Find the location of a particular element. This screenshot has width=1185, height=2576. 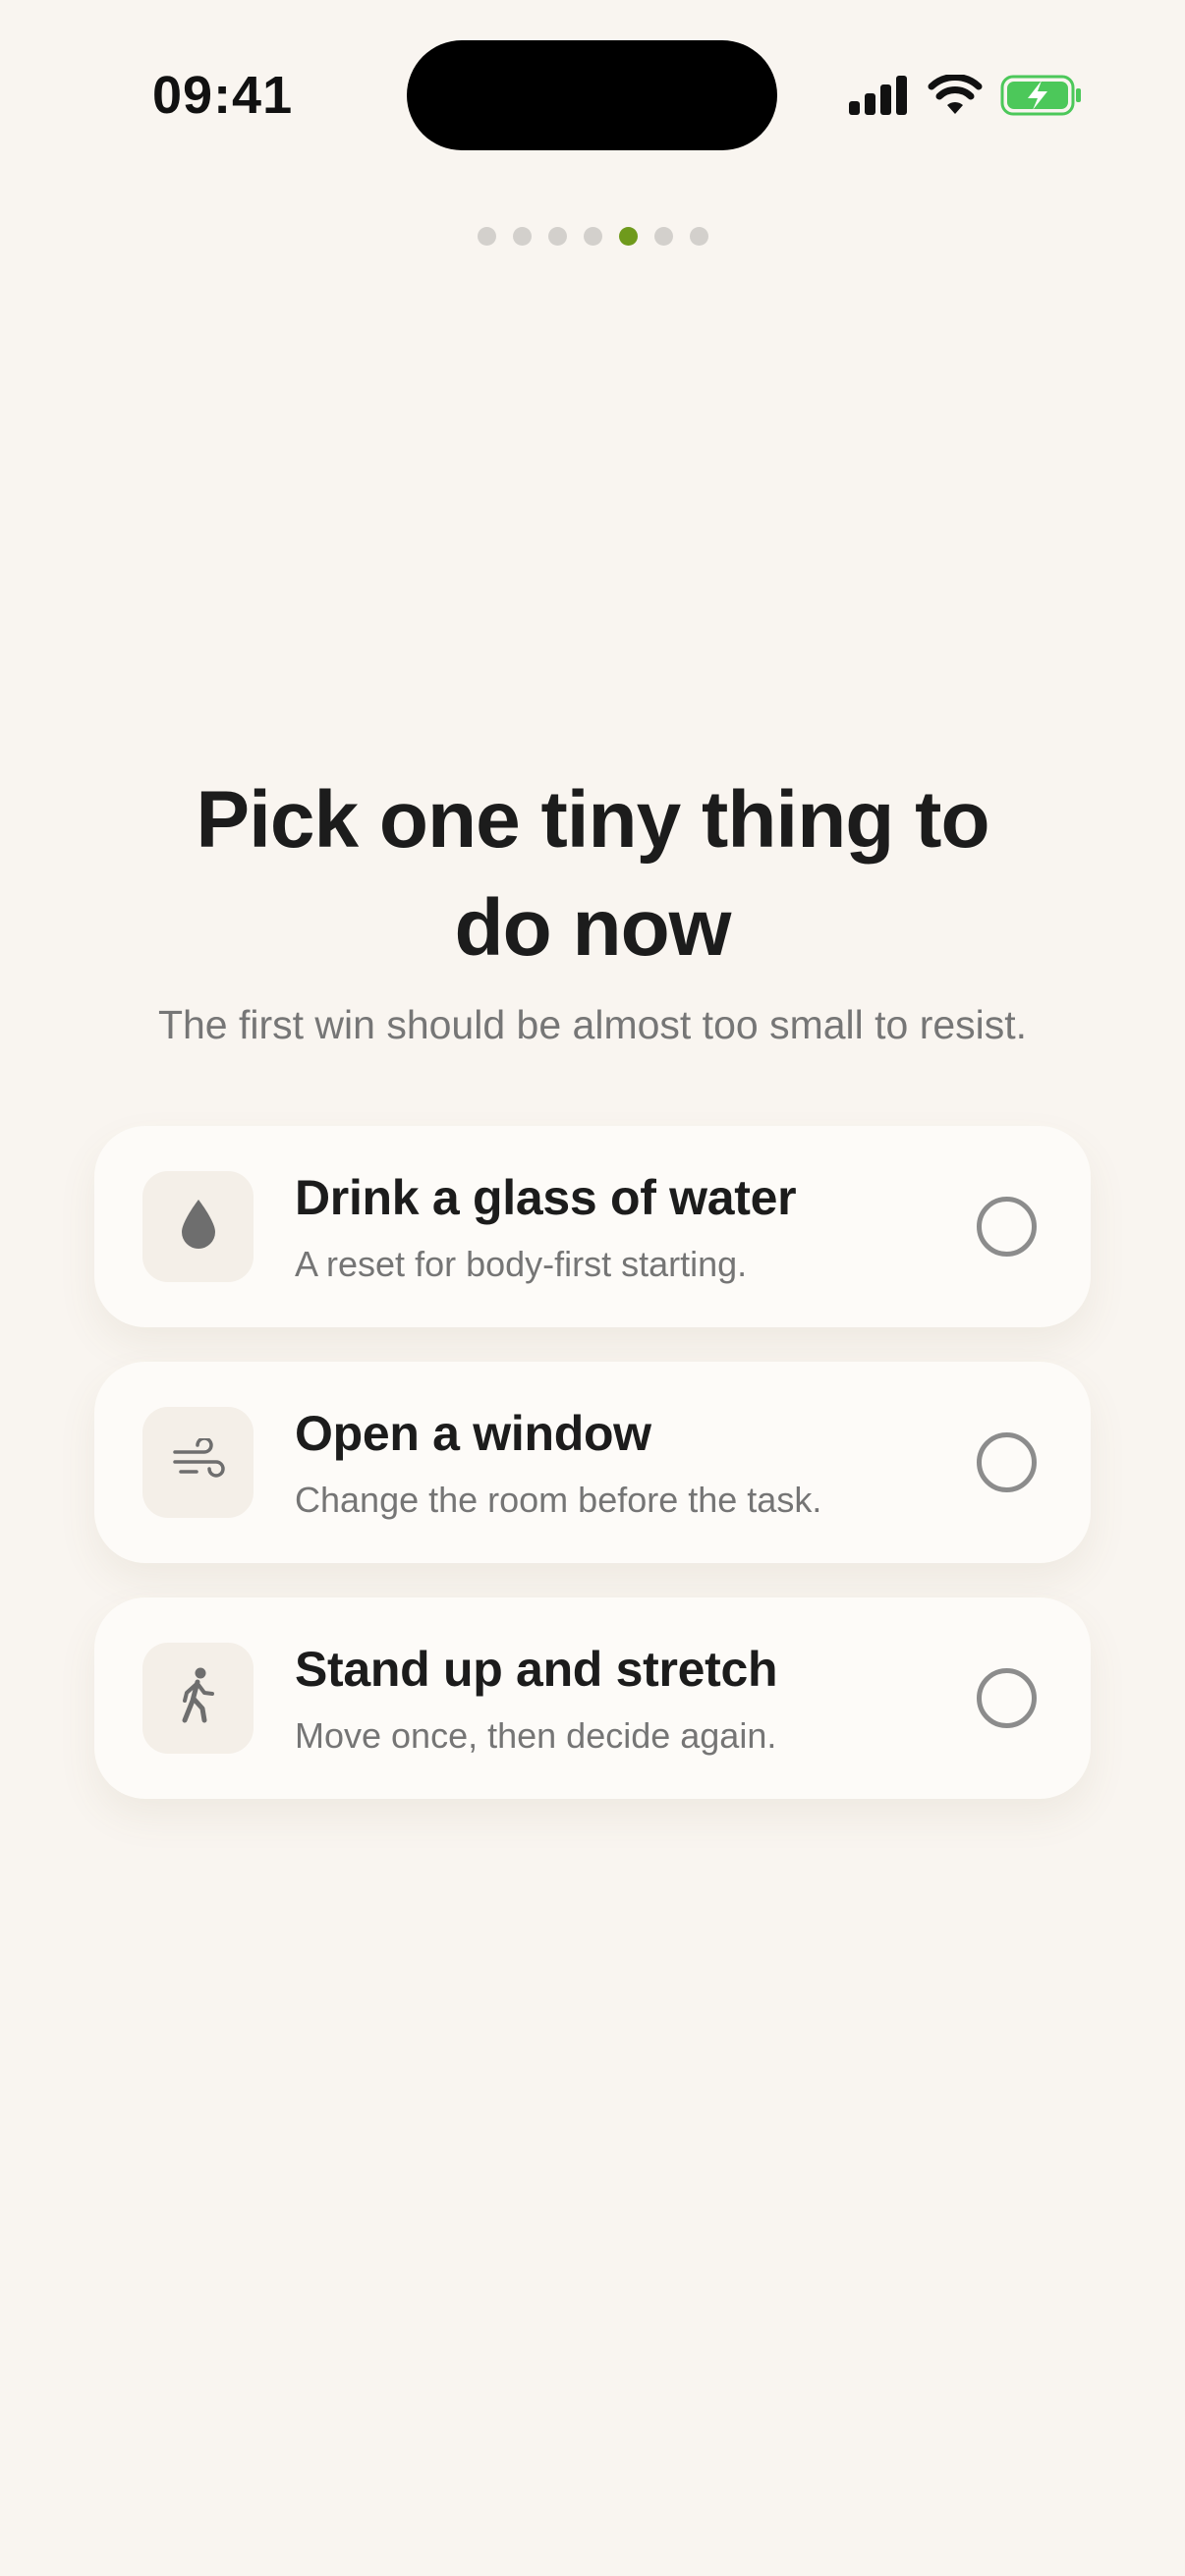

page-indicator is located at coordinates (592, 236).